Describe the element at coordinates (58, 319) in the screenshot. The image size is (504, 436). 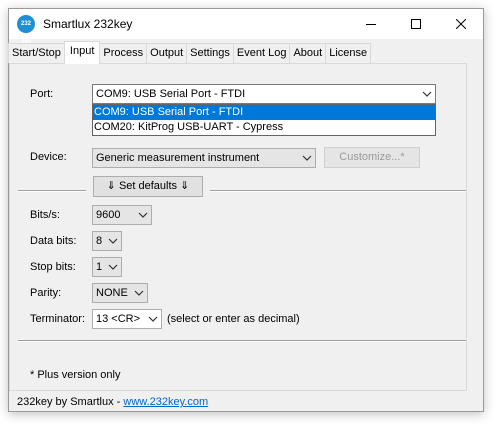
I see `terminator-label: Terminator:` at that location.